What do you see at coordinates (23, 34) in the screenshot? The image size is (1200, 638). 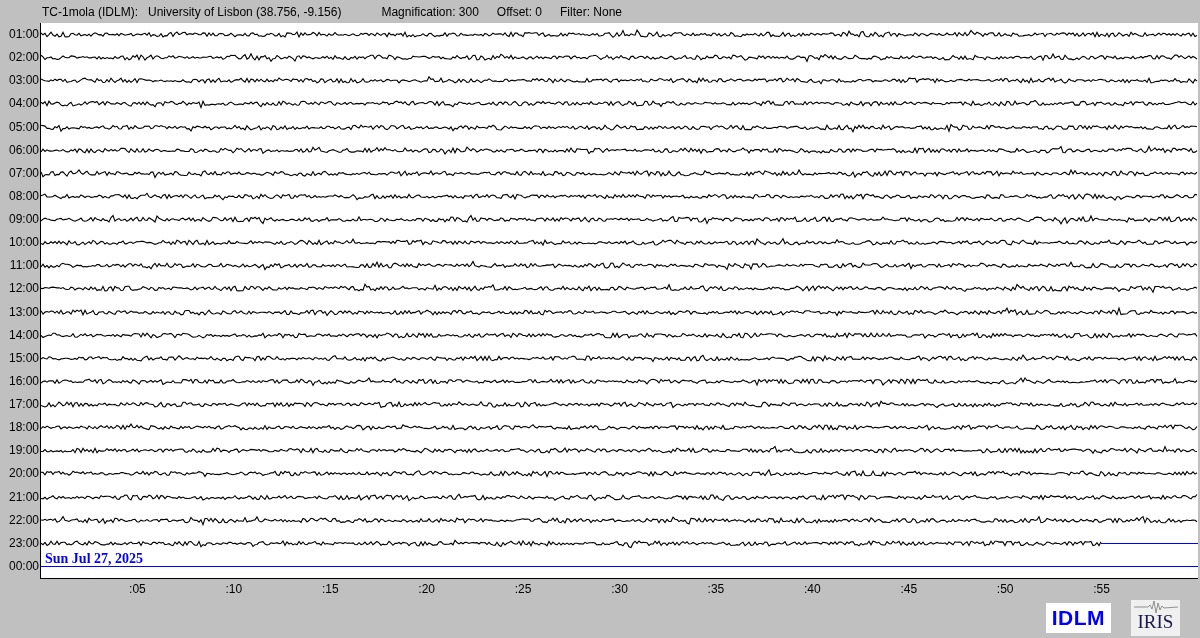 I see `hour-label: 01:00` at bounding box center [23, 34].